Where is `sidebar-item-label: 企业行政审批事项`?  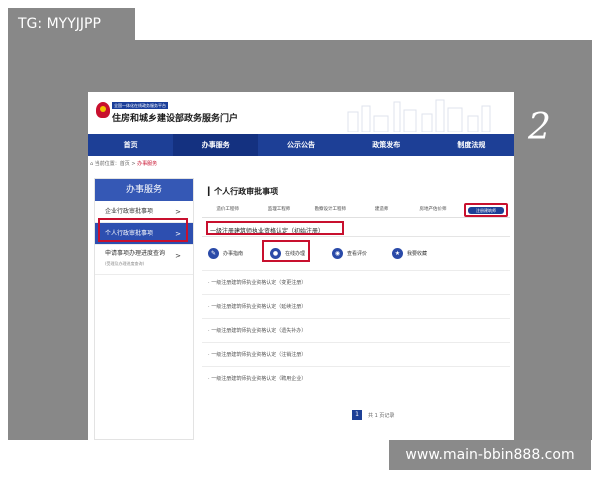
sidebar-item-label: 企业行政审批事项 is located at coordinates (129, 211).